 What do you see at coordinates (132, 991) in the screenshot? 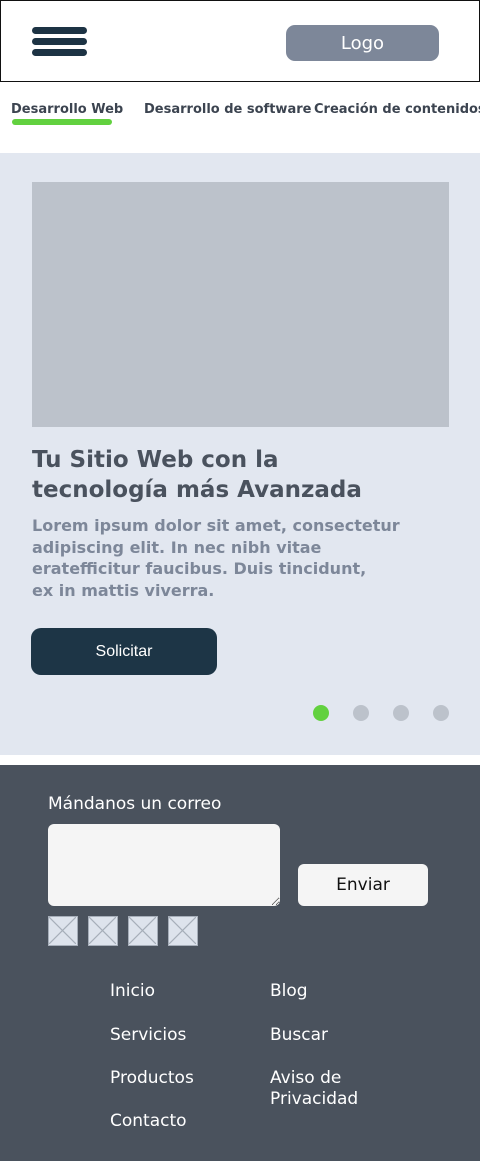
I see `footer-link-inicio: Inicio` at bounding box center [132, 991].